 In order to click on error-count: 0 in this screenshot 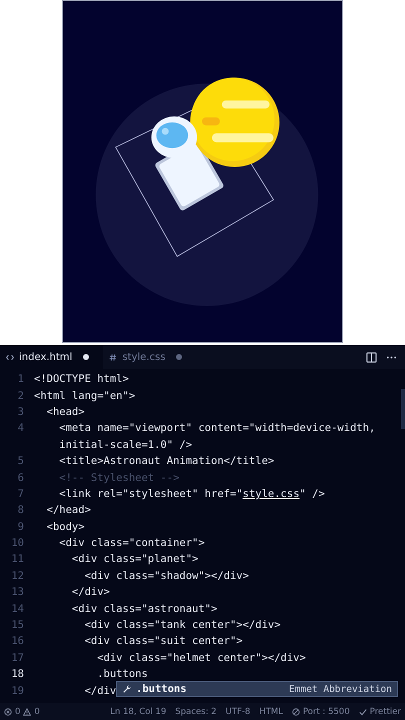, I will do `click(17, 711)`.